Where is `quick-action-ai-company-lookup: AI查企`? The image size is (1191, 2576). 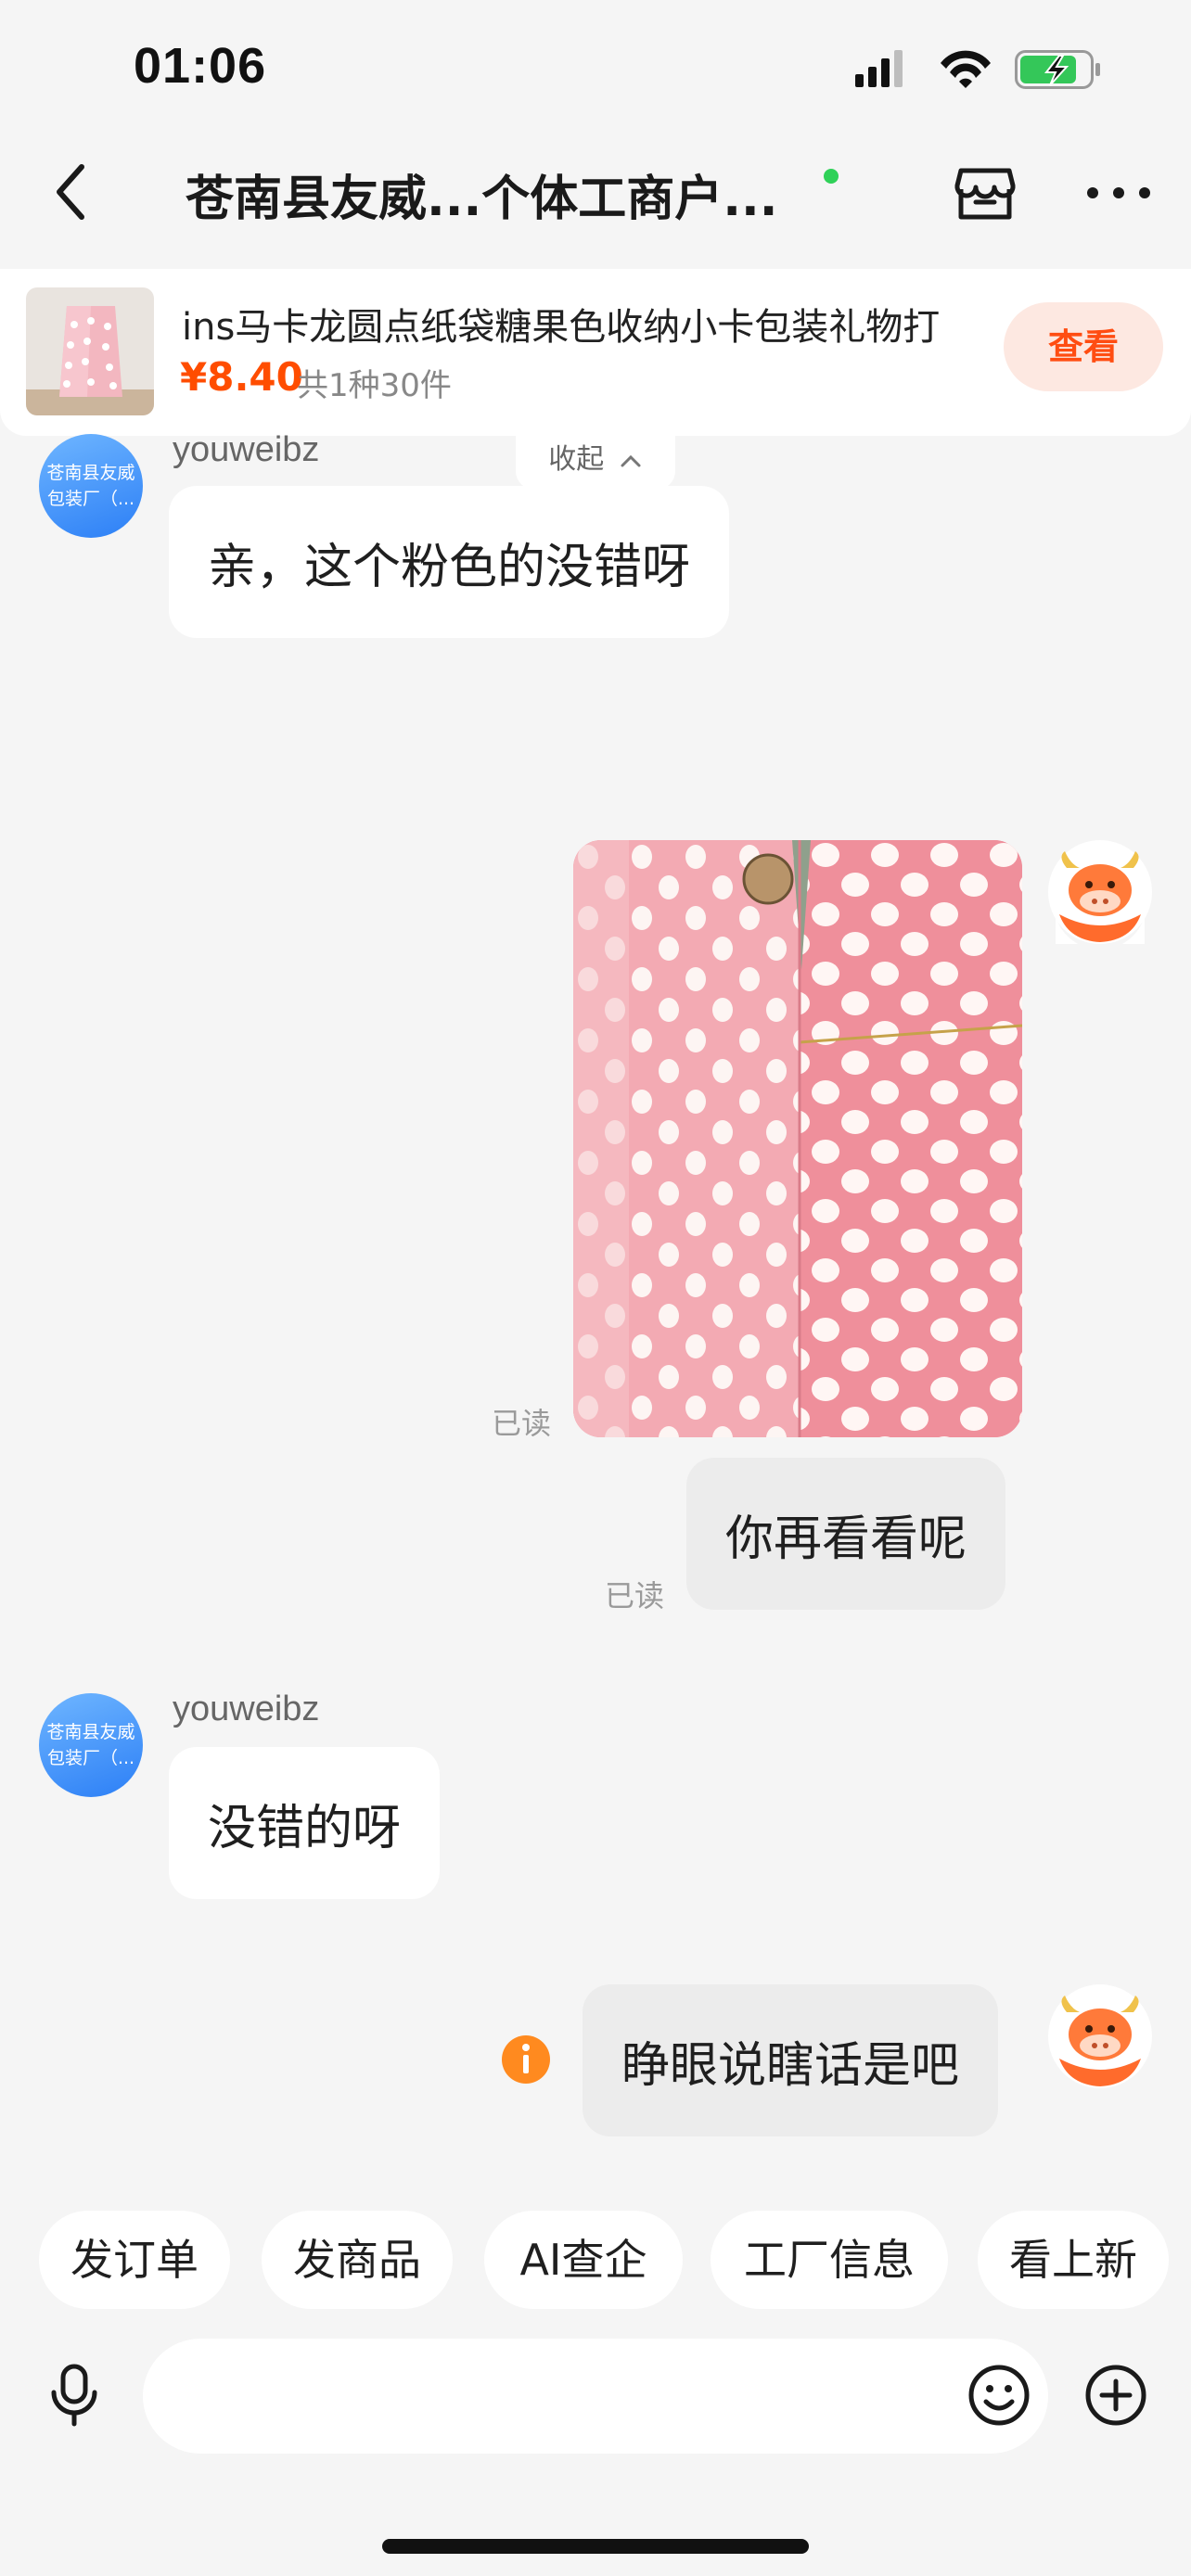 quick-action-ai-company-lookup: AI查企 is located at coordinates (584, 2260).